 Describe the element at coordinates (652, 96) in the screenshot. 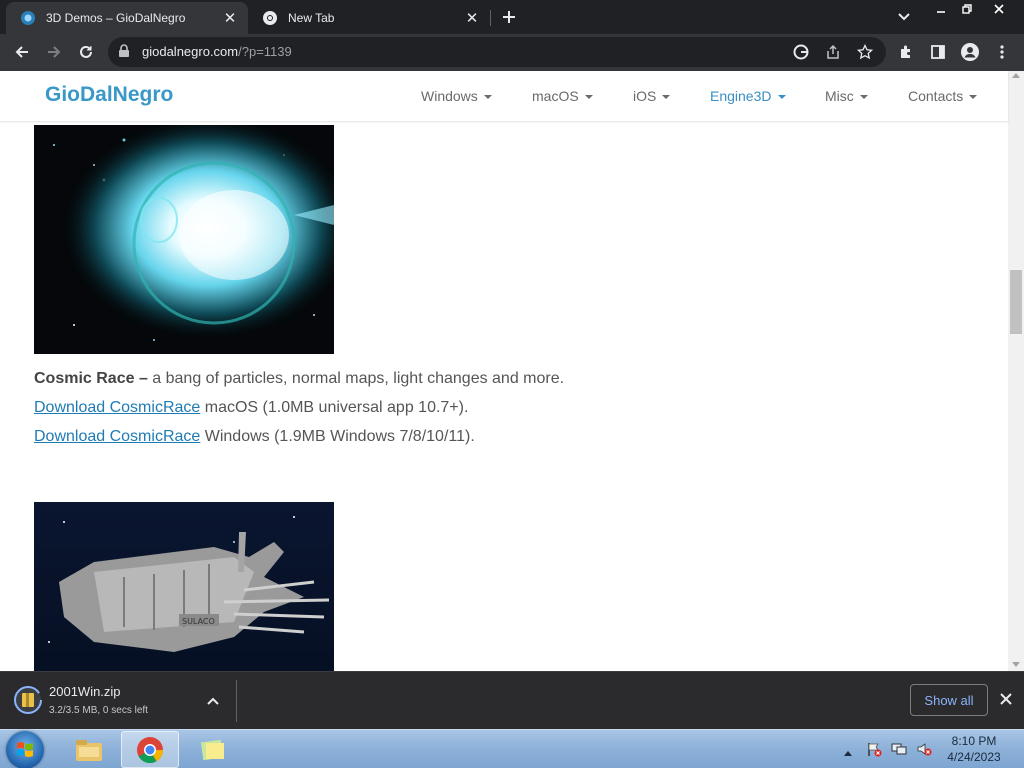

I see `nav-ios: iOS` at that location.